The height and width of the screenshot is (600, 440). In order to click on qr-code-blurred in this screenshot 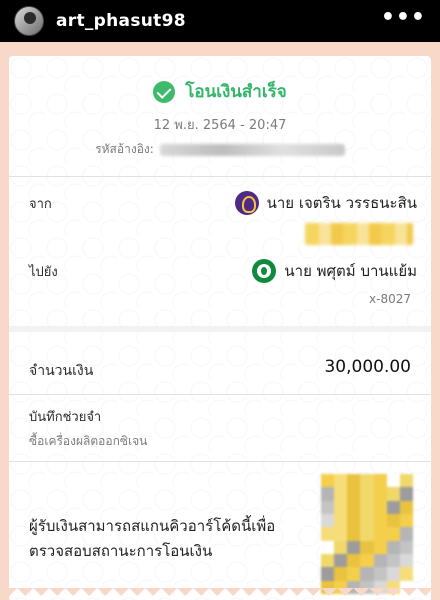, I will do `click(367, 534)`.